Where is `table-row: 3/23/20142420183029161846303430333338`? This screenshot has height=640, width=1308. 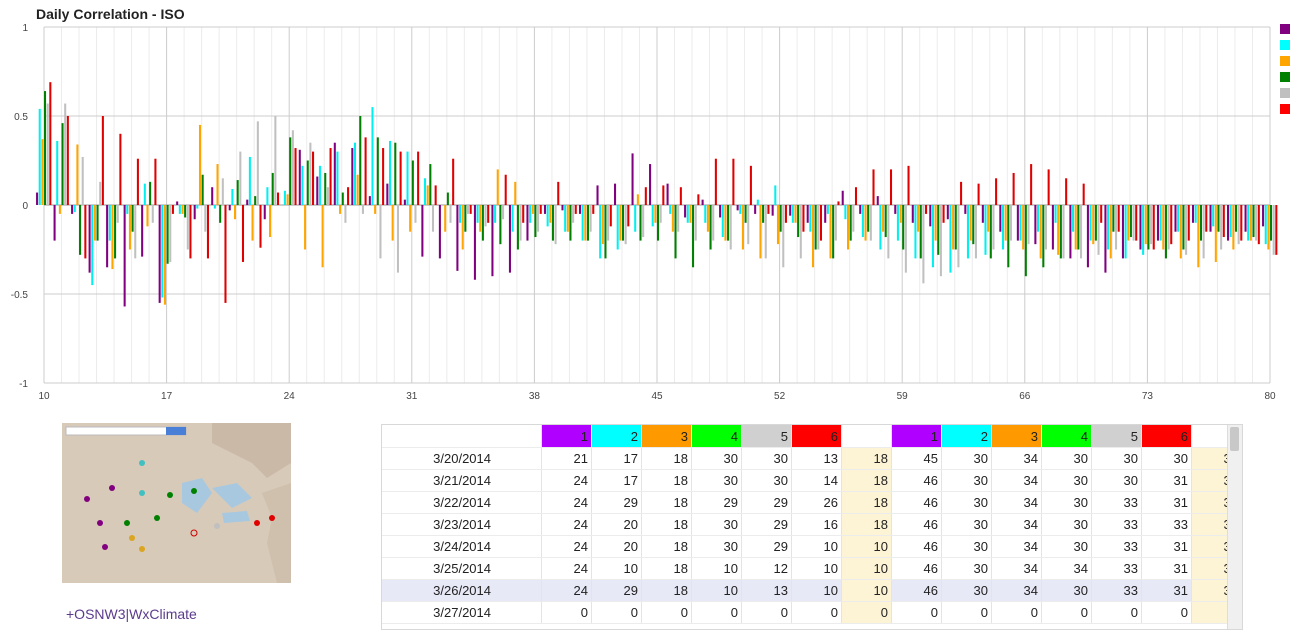 table-row: 3/23/20142420183029161846303430333338 is located at coordinates (812, 524).